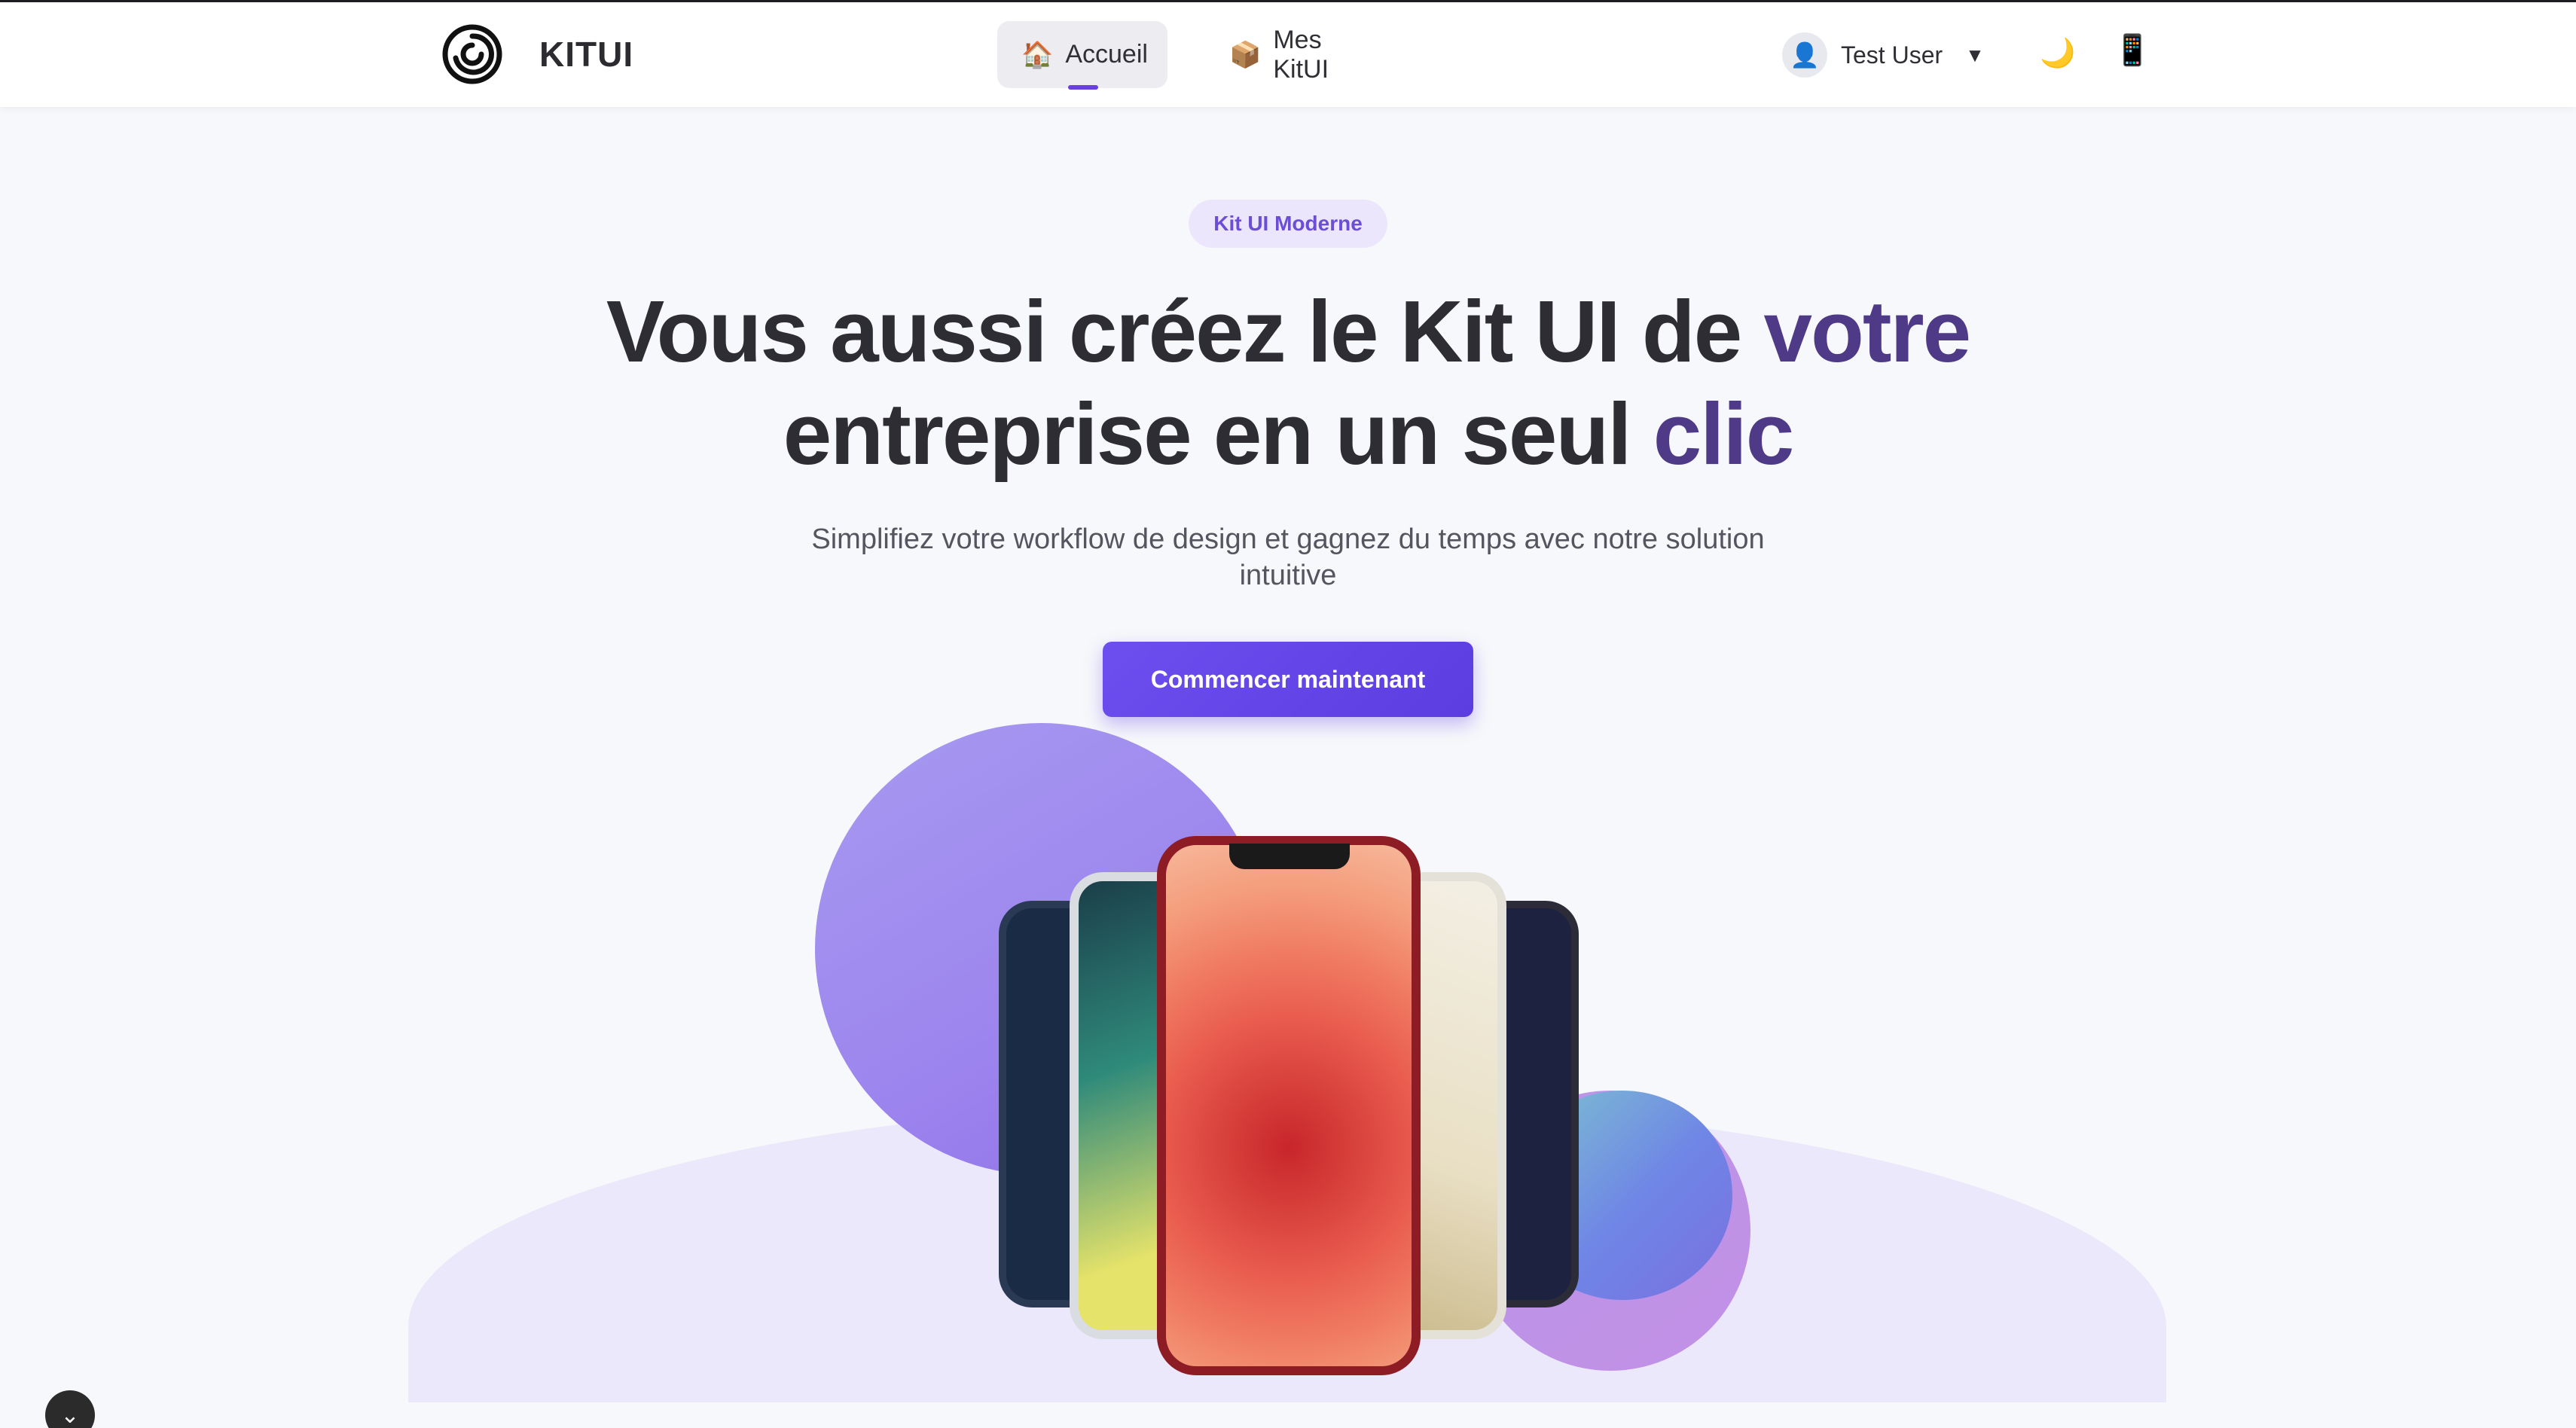 This screenshot has width=2576, height=1428. I want to click on nav-item-accueil: 🏠 Accueil, so click(1082, 54).